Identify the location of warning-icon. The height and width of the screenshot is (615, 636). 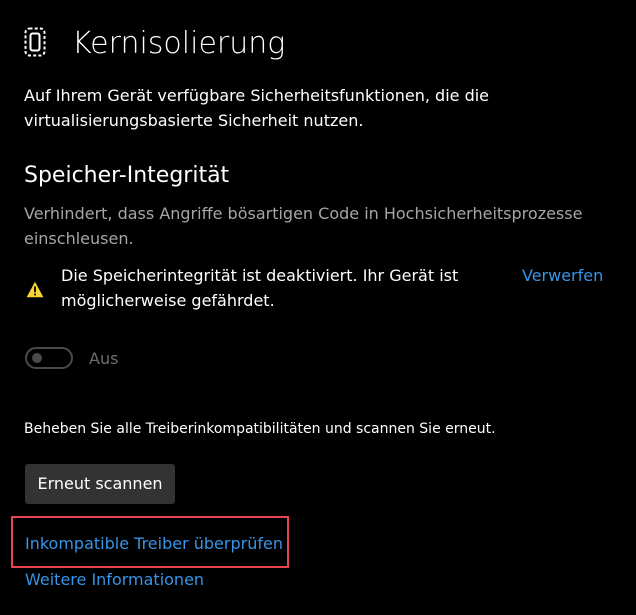
(35, 289).